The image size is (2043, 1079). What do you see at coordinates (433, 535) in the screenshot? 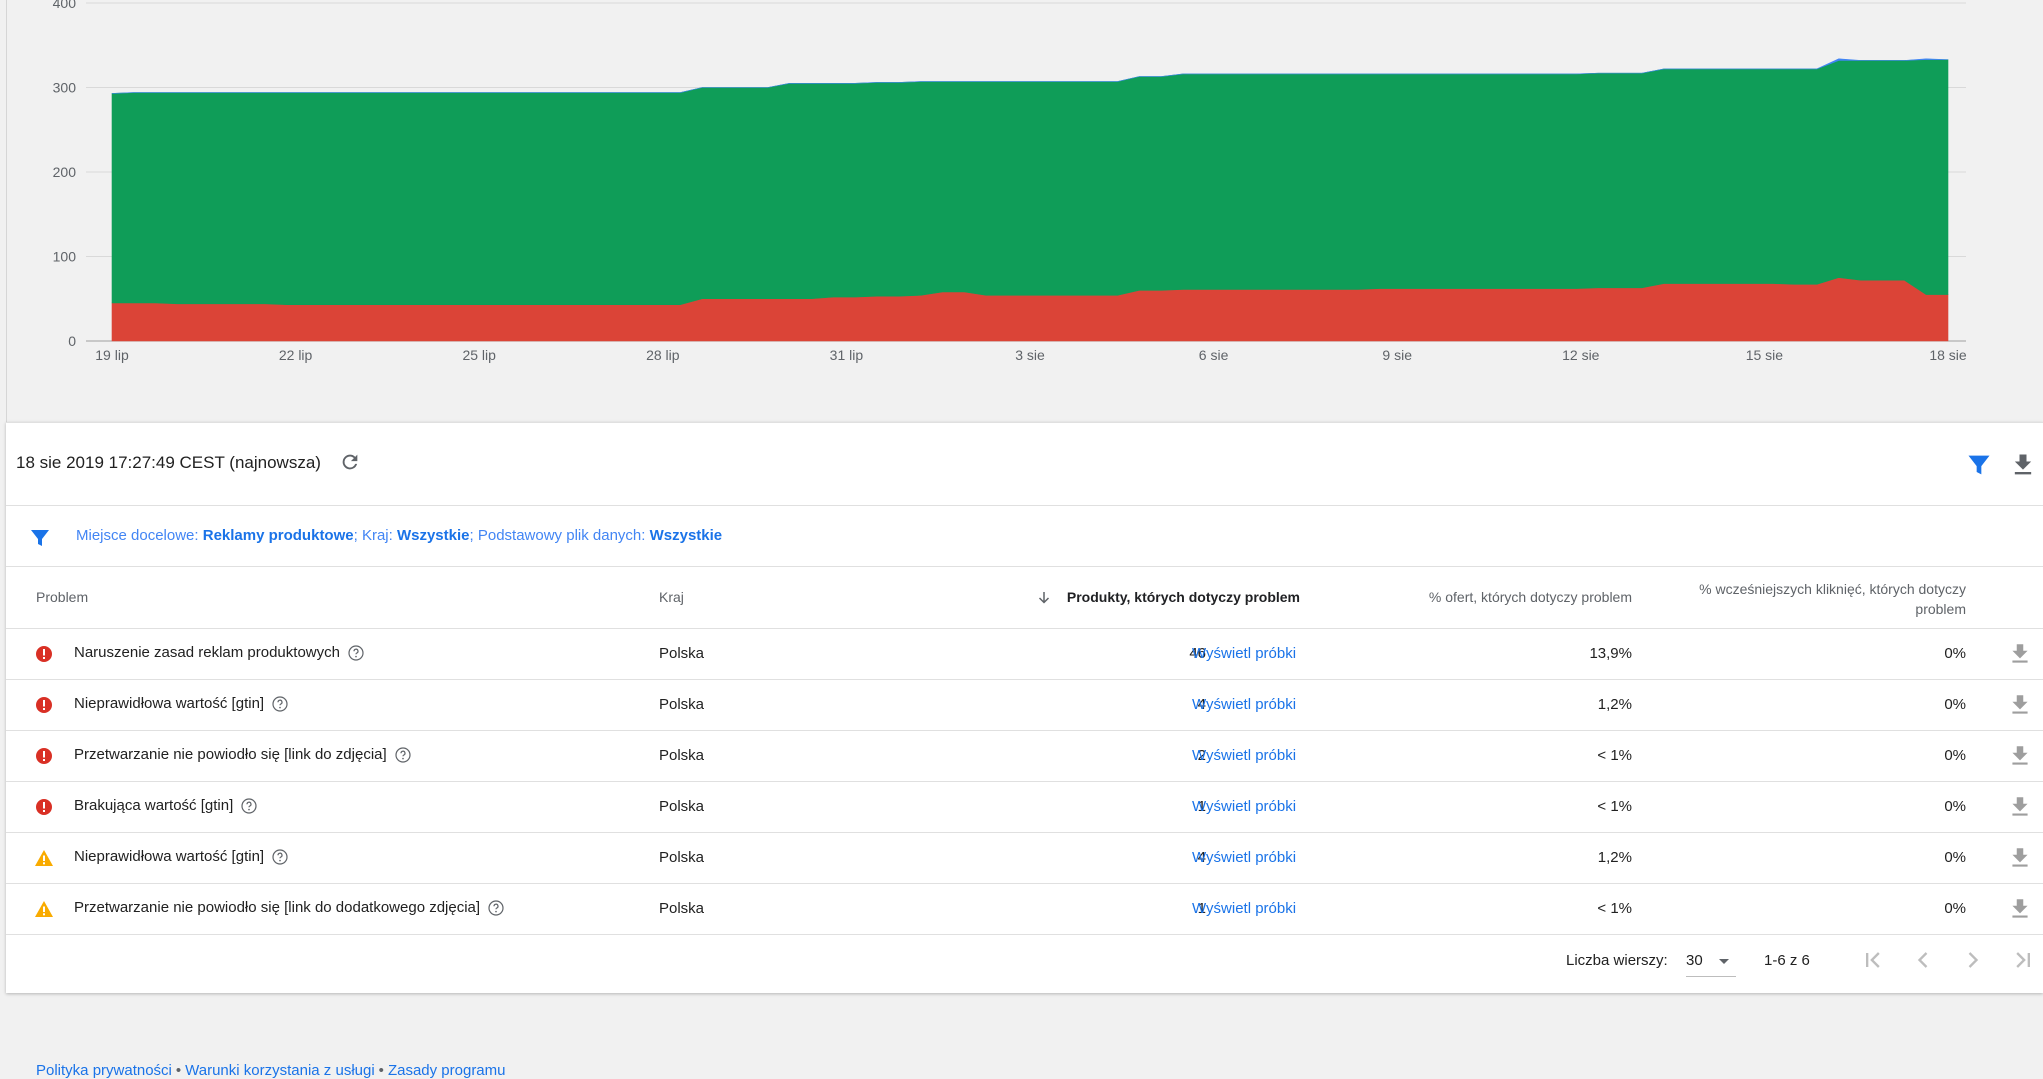
I see `filter-country-value: Wszystkie` at bounding box center [433, 535].